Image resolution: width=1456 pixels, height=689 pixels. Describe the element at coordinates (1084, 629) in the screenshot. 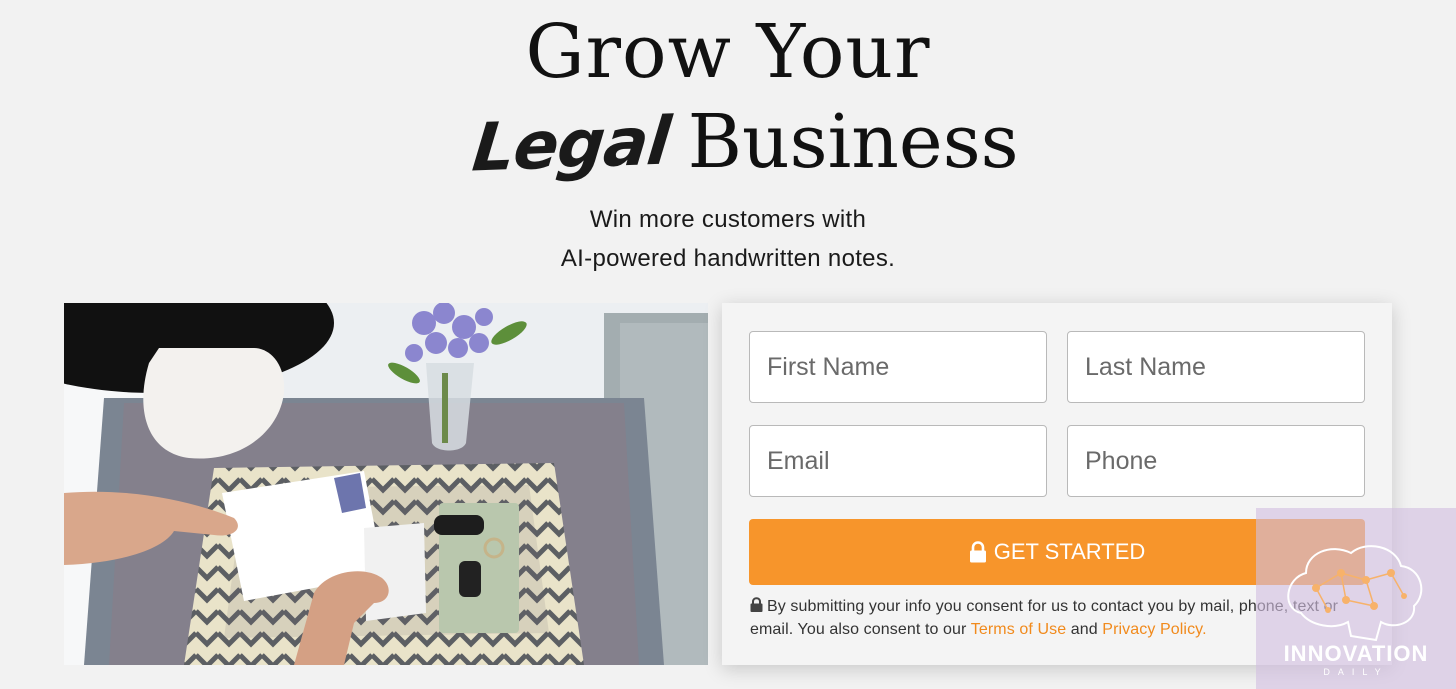

I see `consent-and: and` at that location.